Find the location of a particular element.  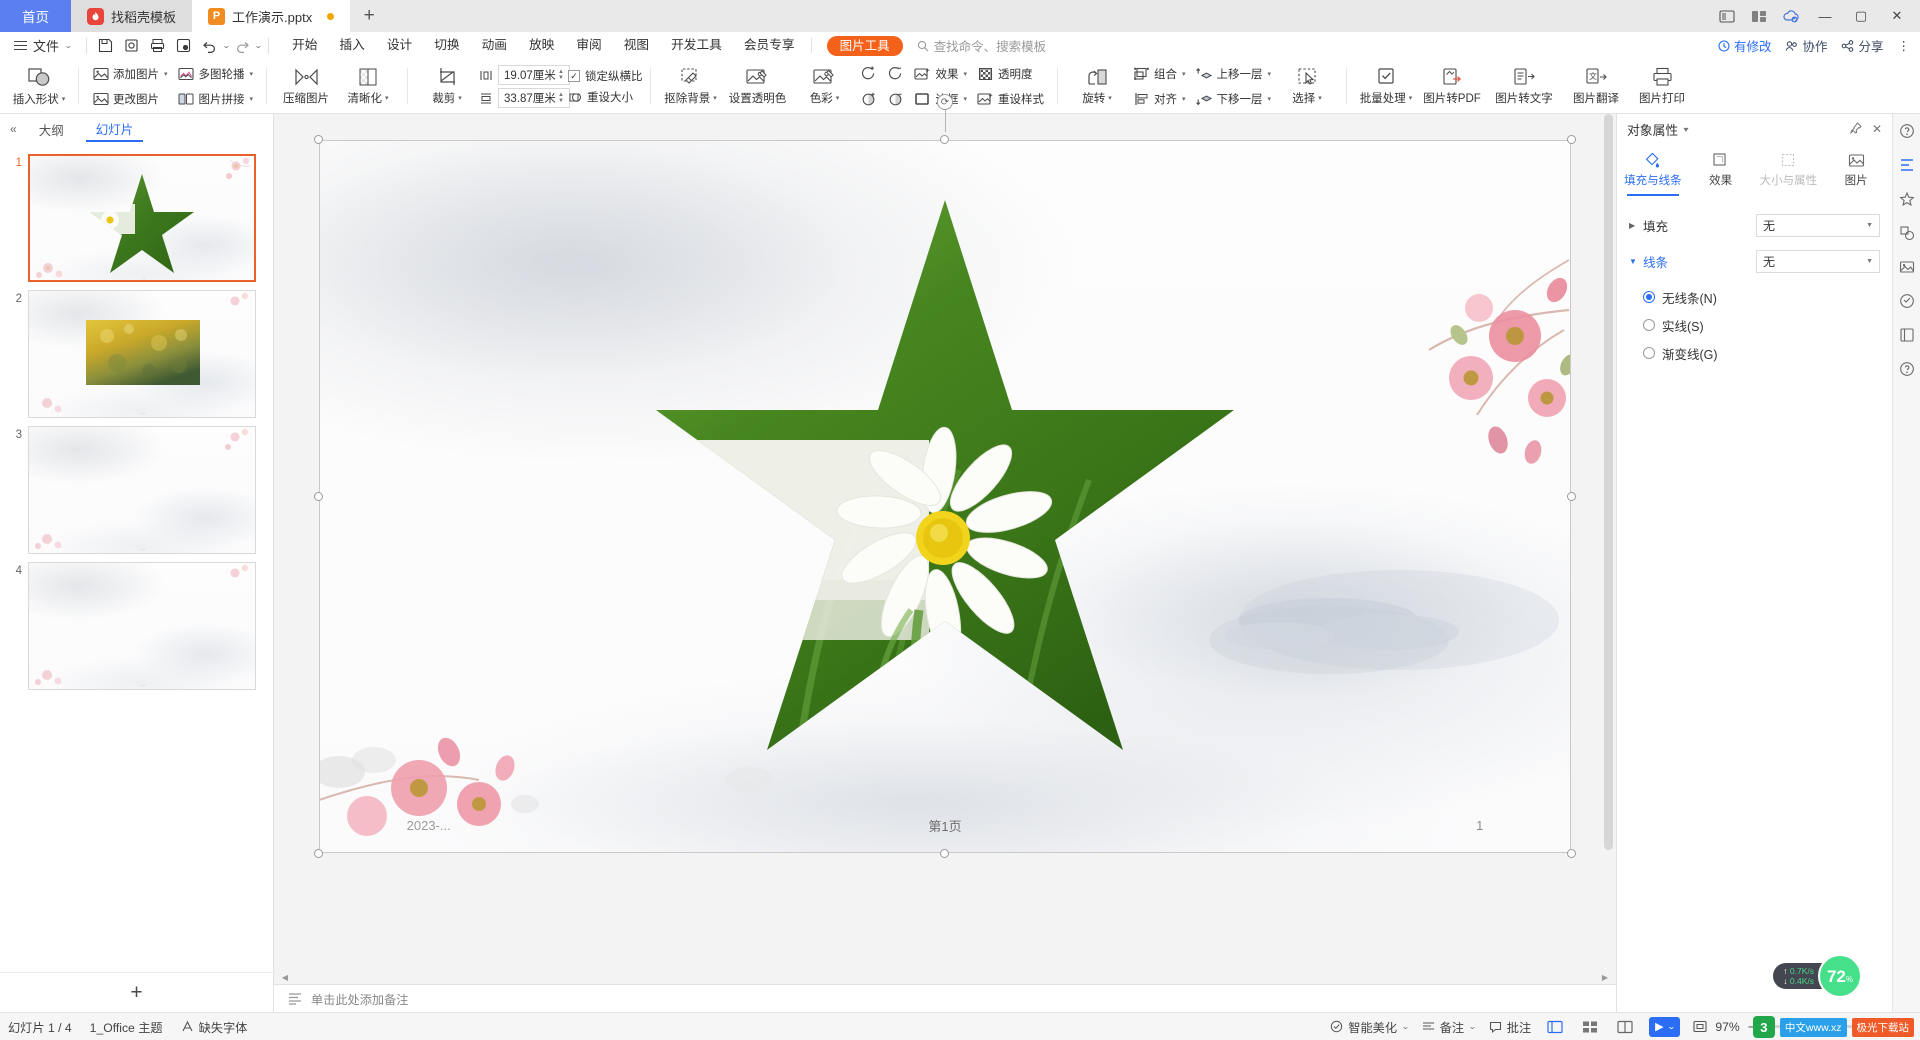

tab-slides: 幻灯片 is located at coordinates (114, 129).